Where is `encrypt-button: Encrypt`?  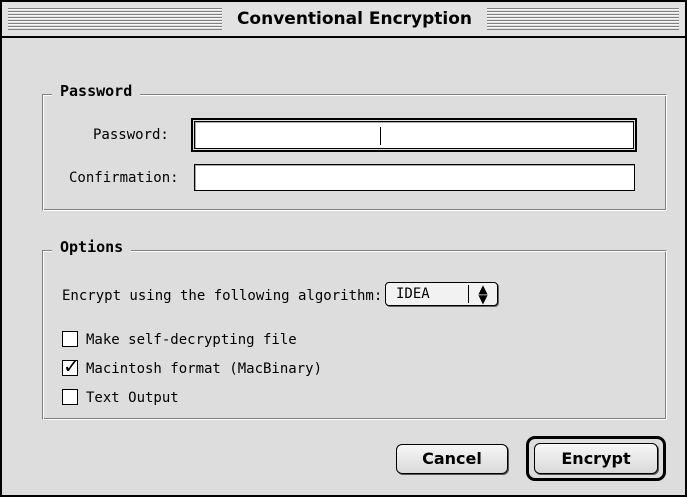
encrypt-button: Encrypt is located at coordinates (596, 458).